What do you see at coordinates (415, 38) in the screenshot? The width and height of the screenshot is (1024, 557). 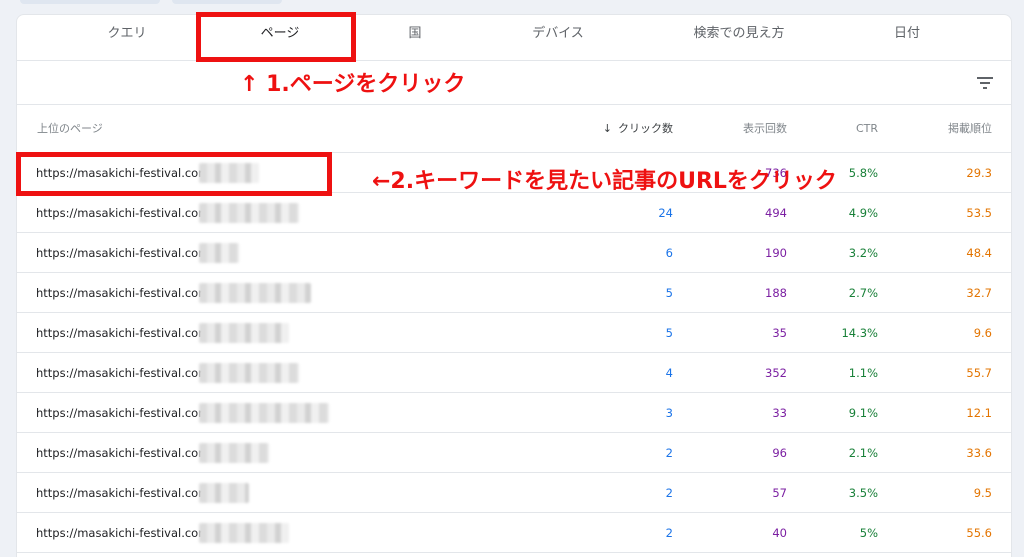 I see `tab-country: 国` at bounding box center [415, 38].